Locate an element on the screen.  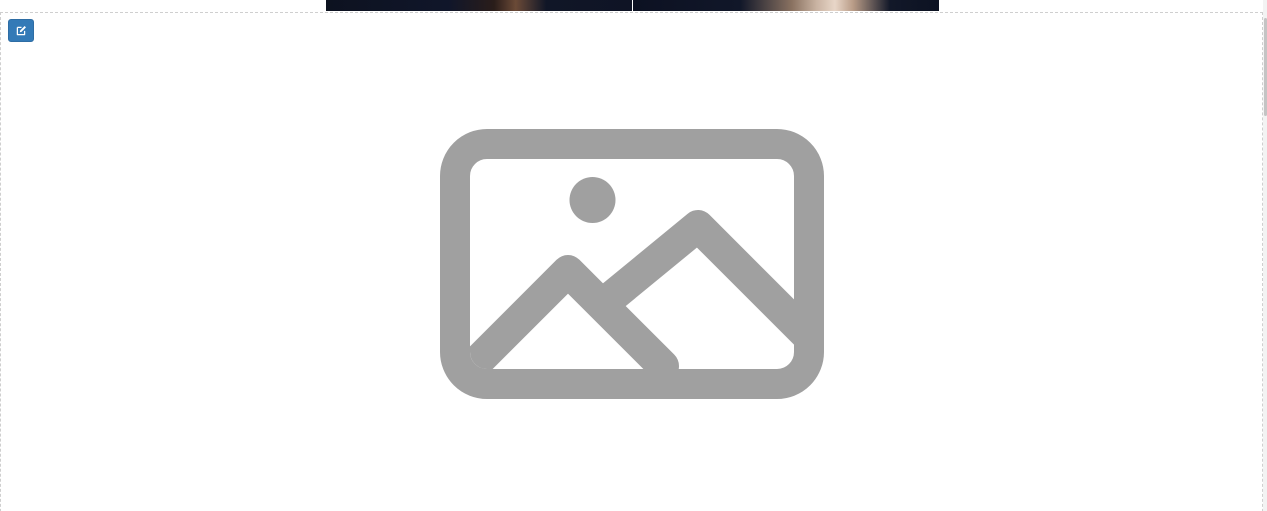
photo-strip is located at coordinates (632, 5).